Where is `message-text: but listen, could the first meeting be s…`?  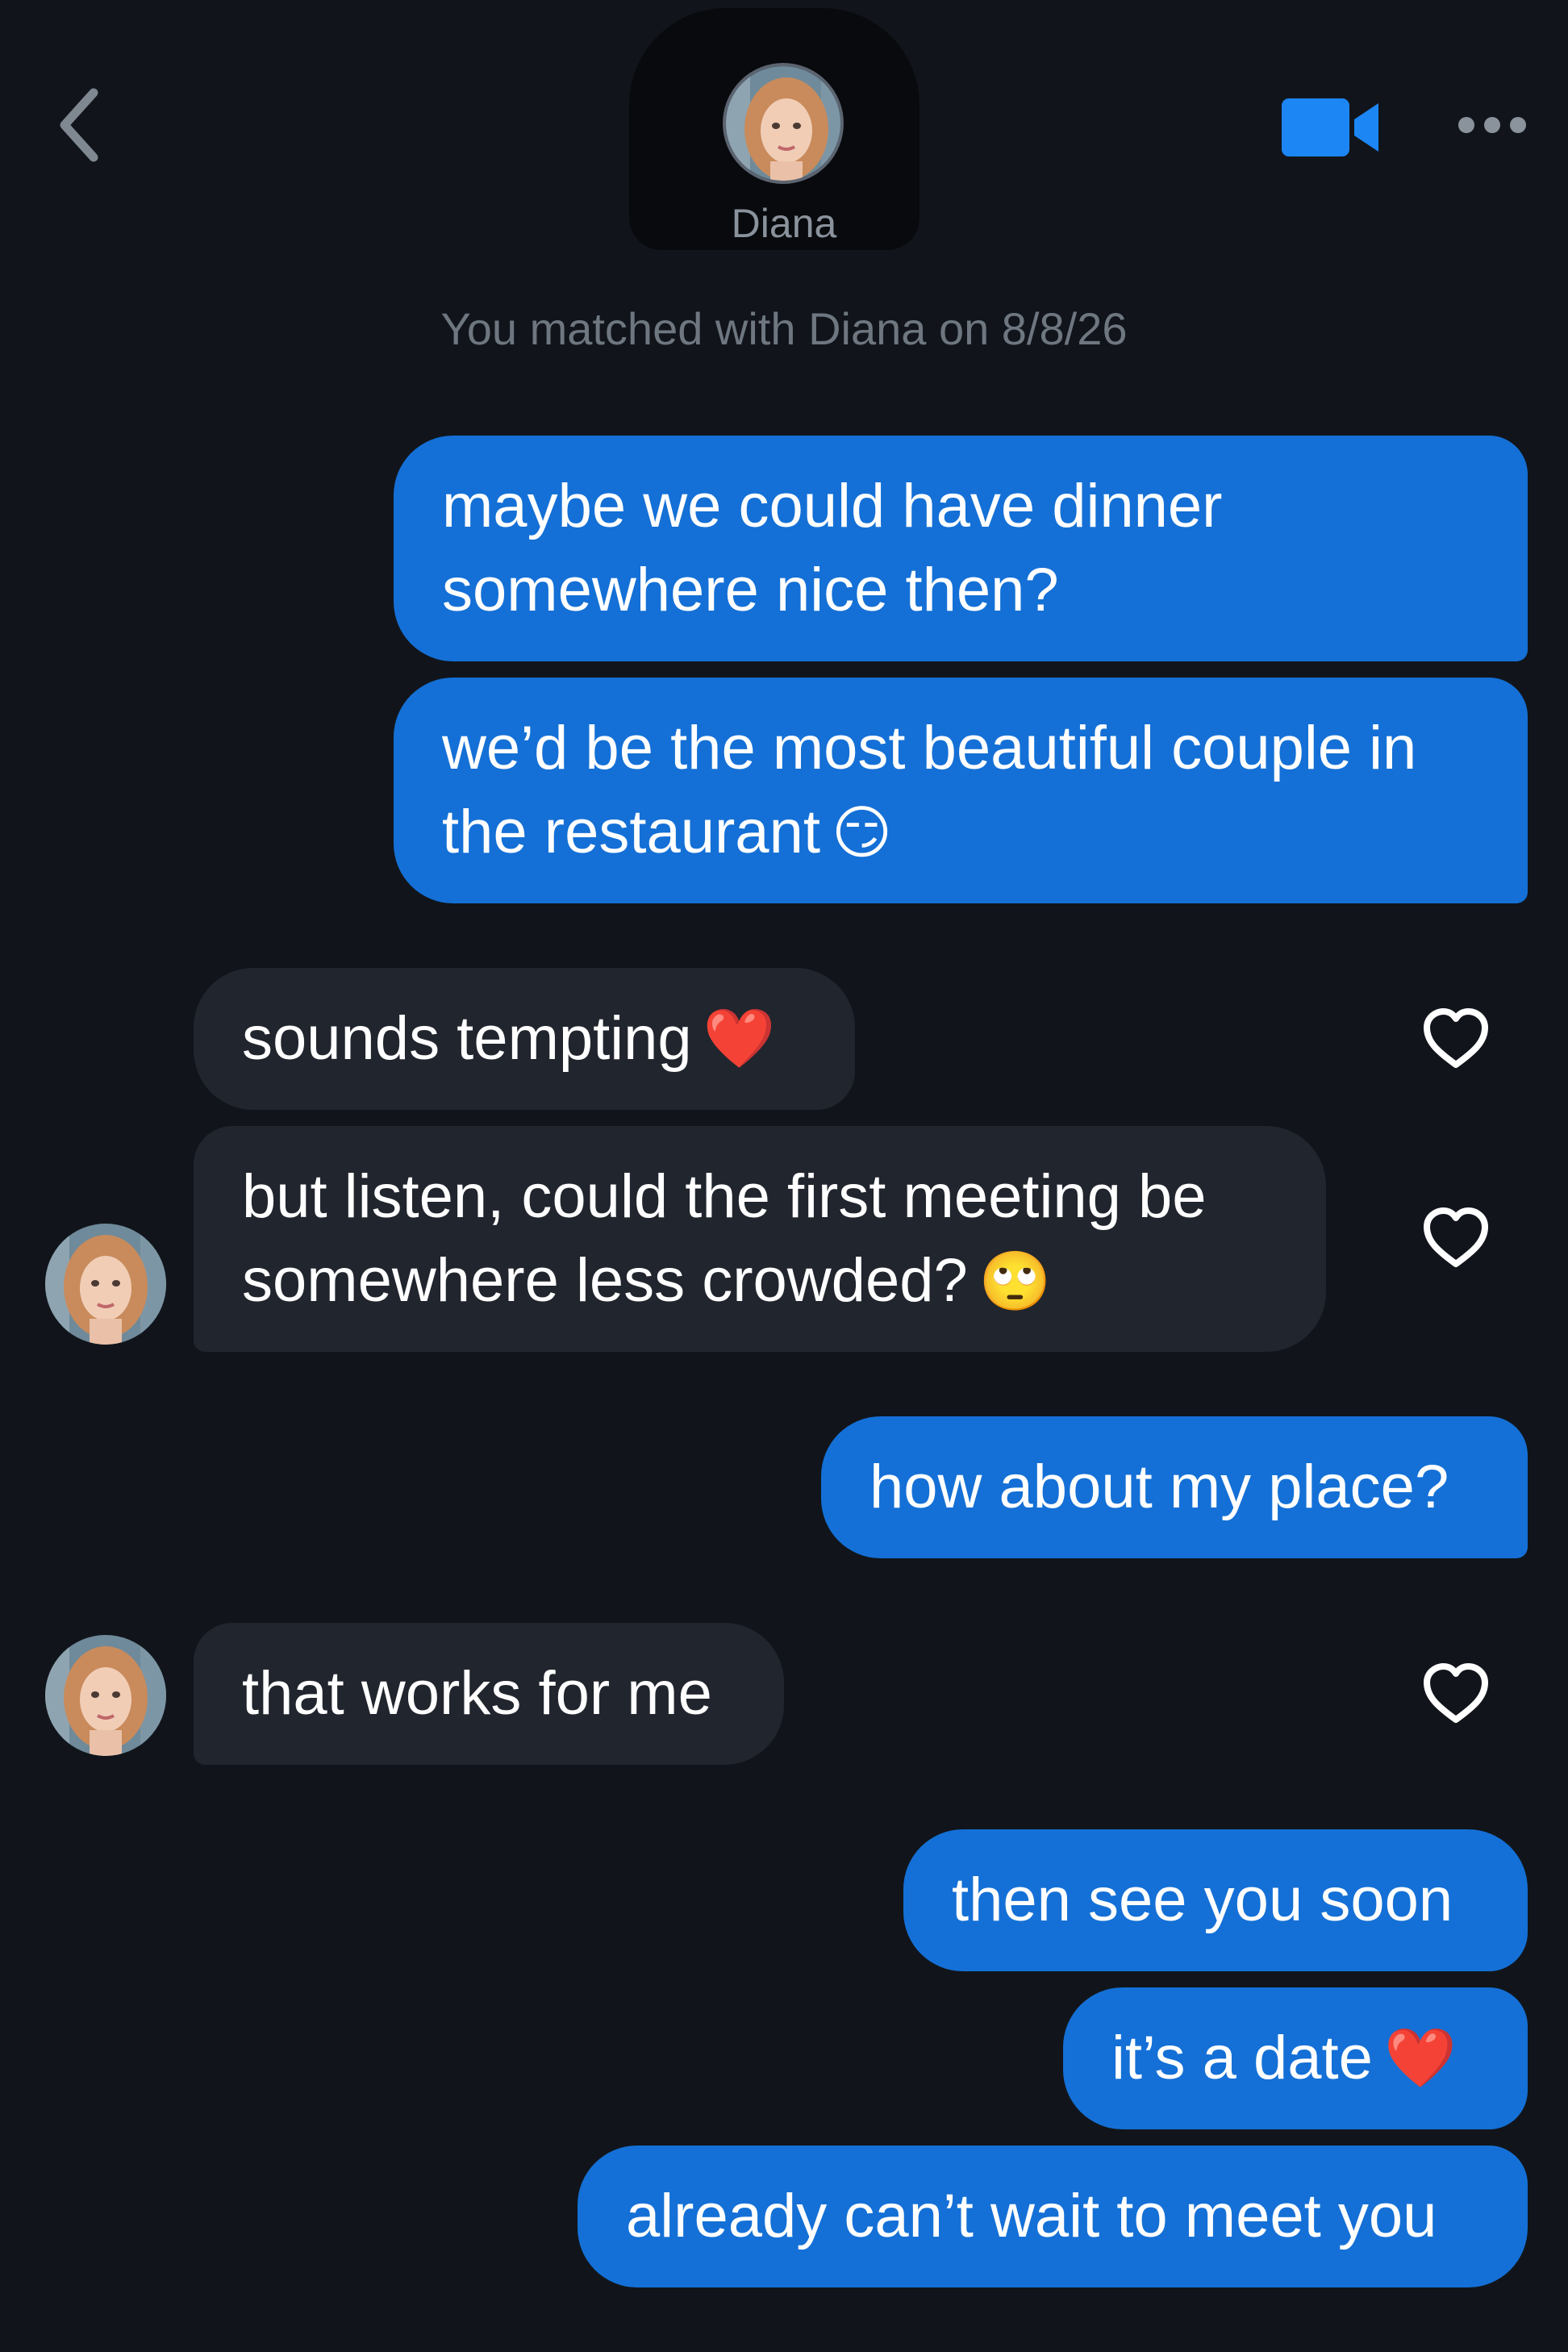 message-text: but listen, could the first meeting be s… is located at coordinates (724, 1238).